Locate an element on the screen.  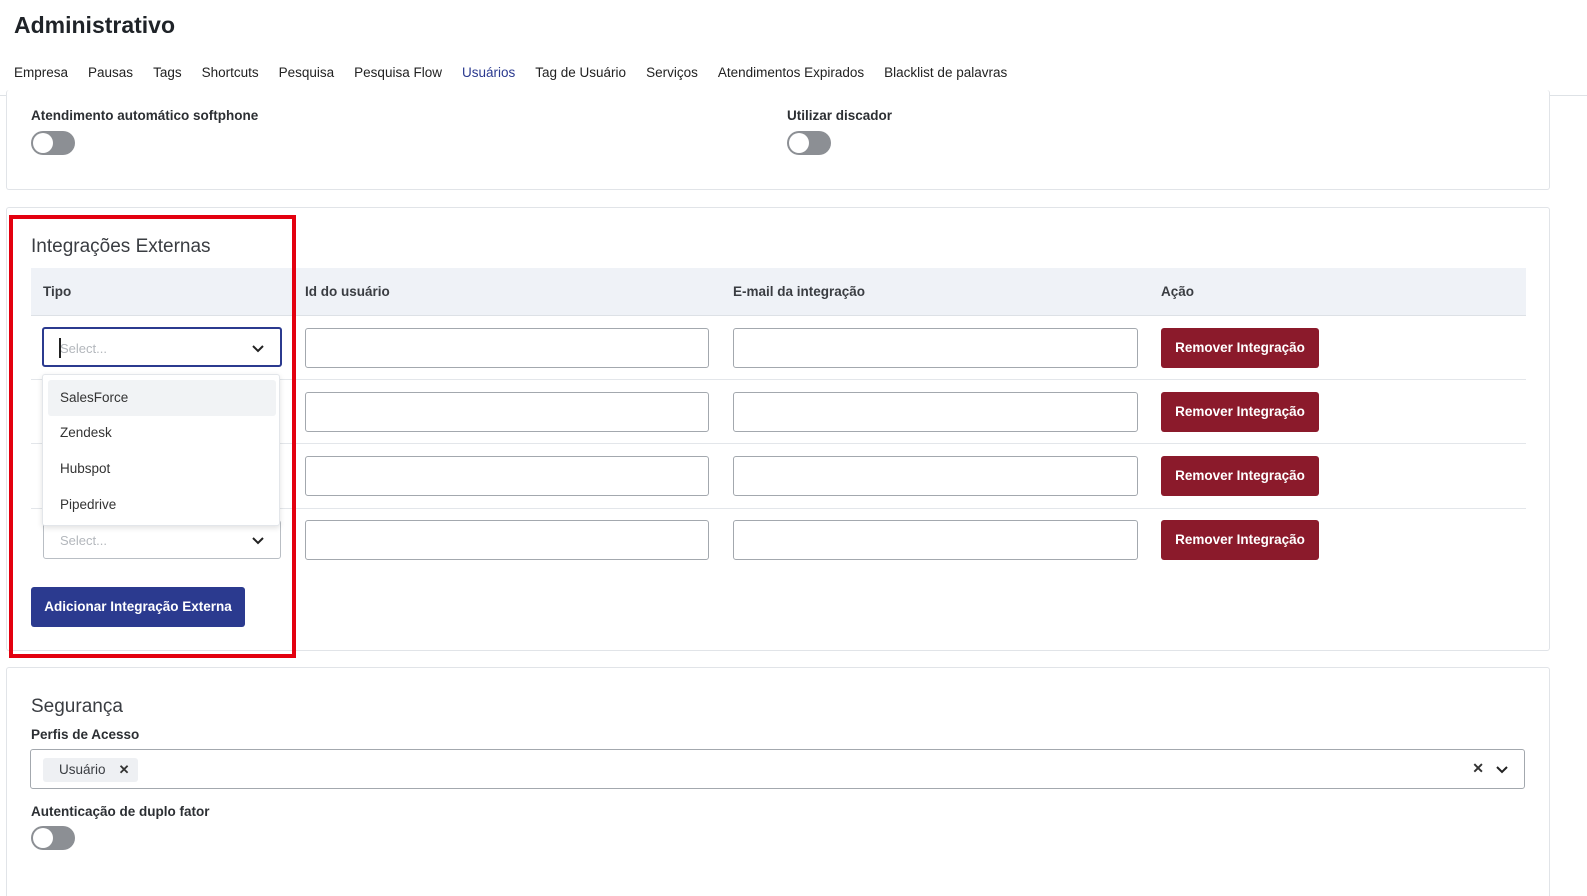
profile-chip: Usuário ✕ is located at coordinates (90, 770).